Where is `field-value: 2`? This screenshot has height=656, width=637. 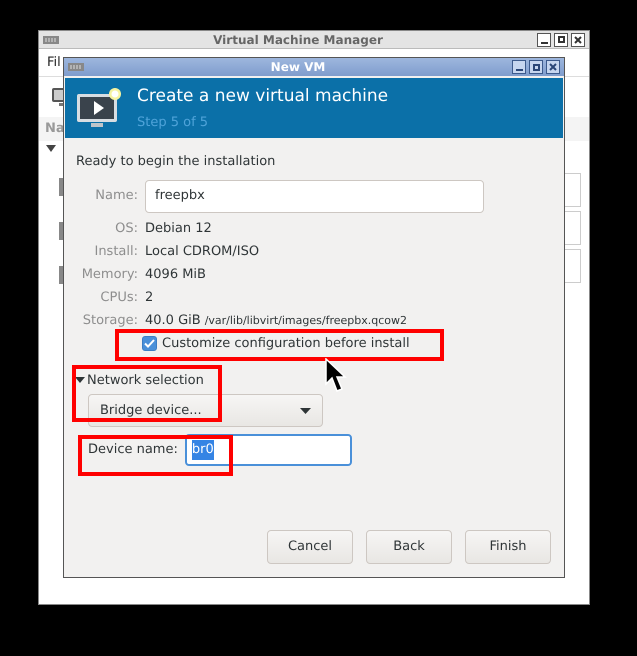 field-value: 2 is located at coordinates (149, 298).